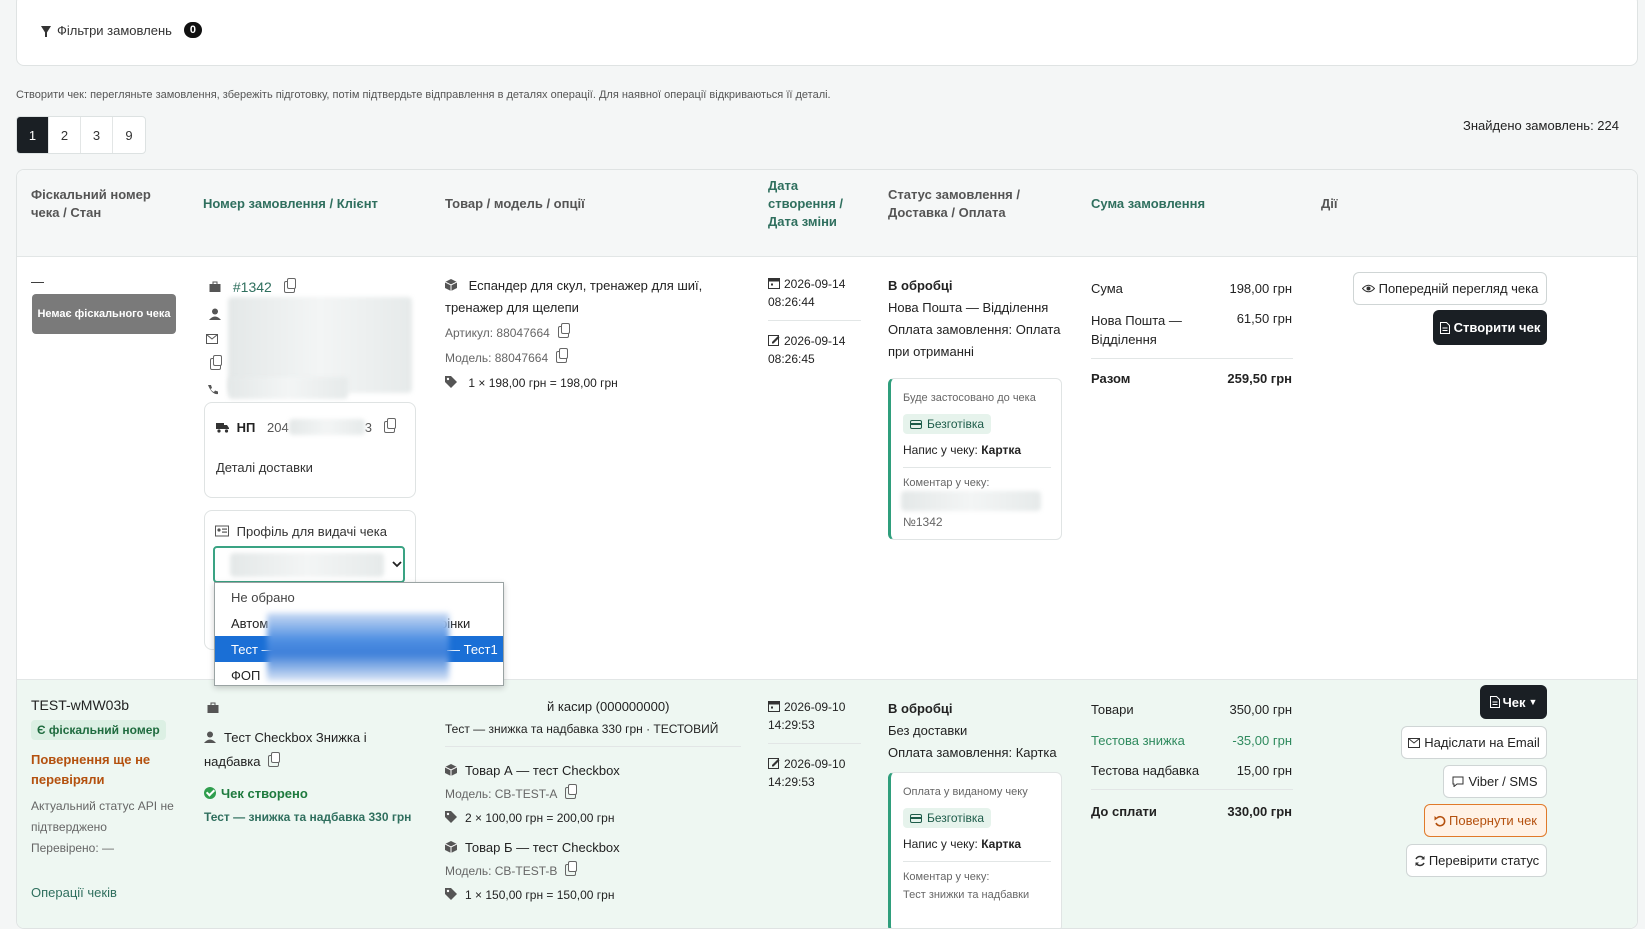 This screenshot has height=929, width=1645. What do you see at coordinates (65, 135) in the screenshot?
I see `page-2: 2` at bounding box center [65, 135].